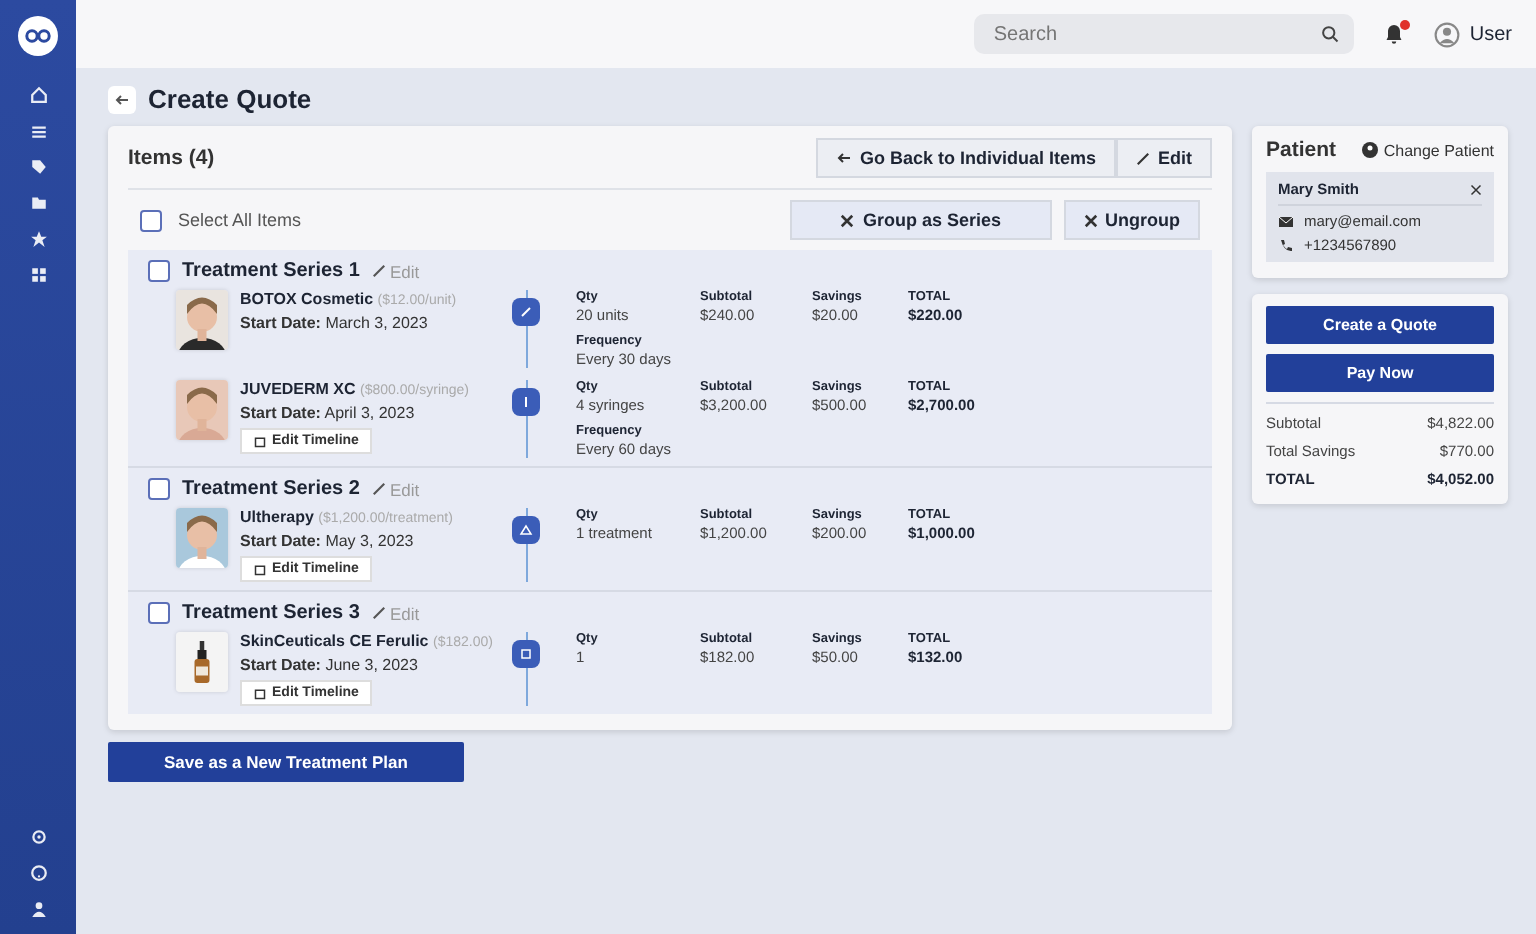 The image size is (1536, 934). I want to click on save-plan-button: Save as a New Treatment Plan, so click(286, 762).